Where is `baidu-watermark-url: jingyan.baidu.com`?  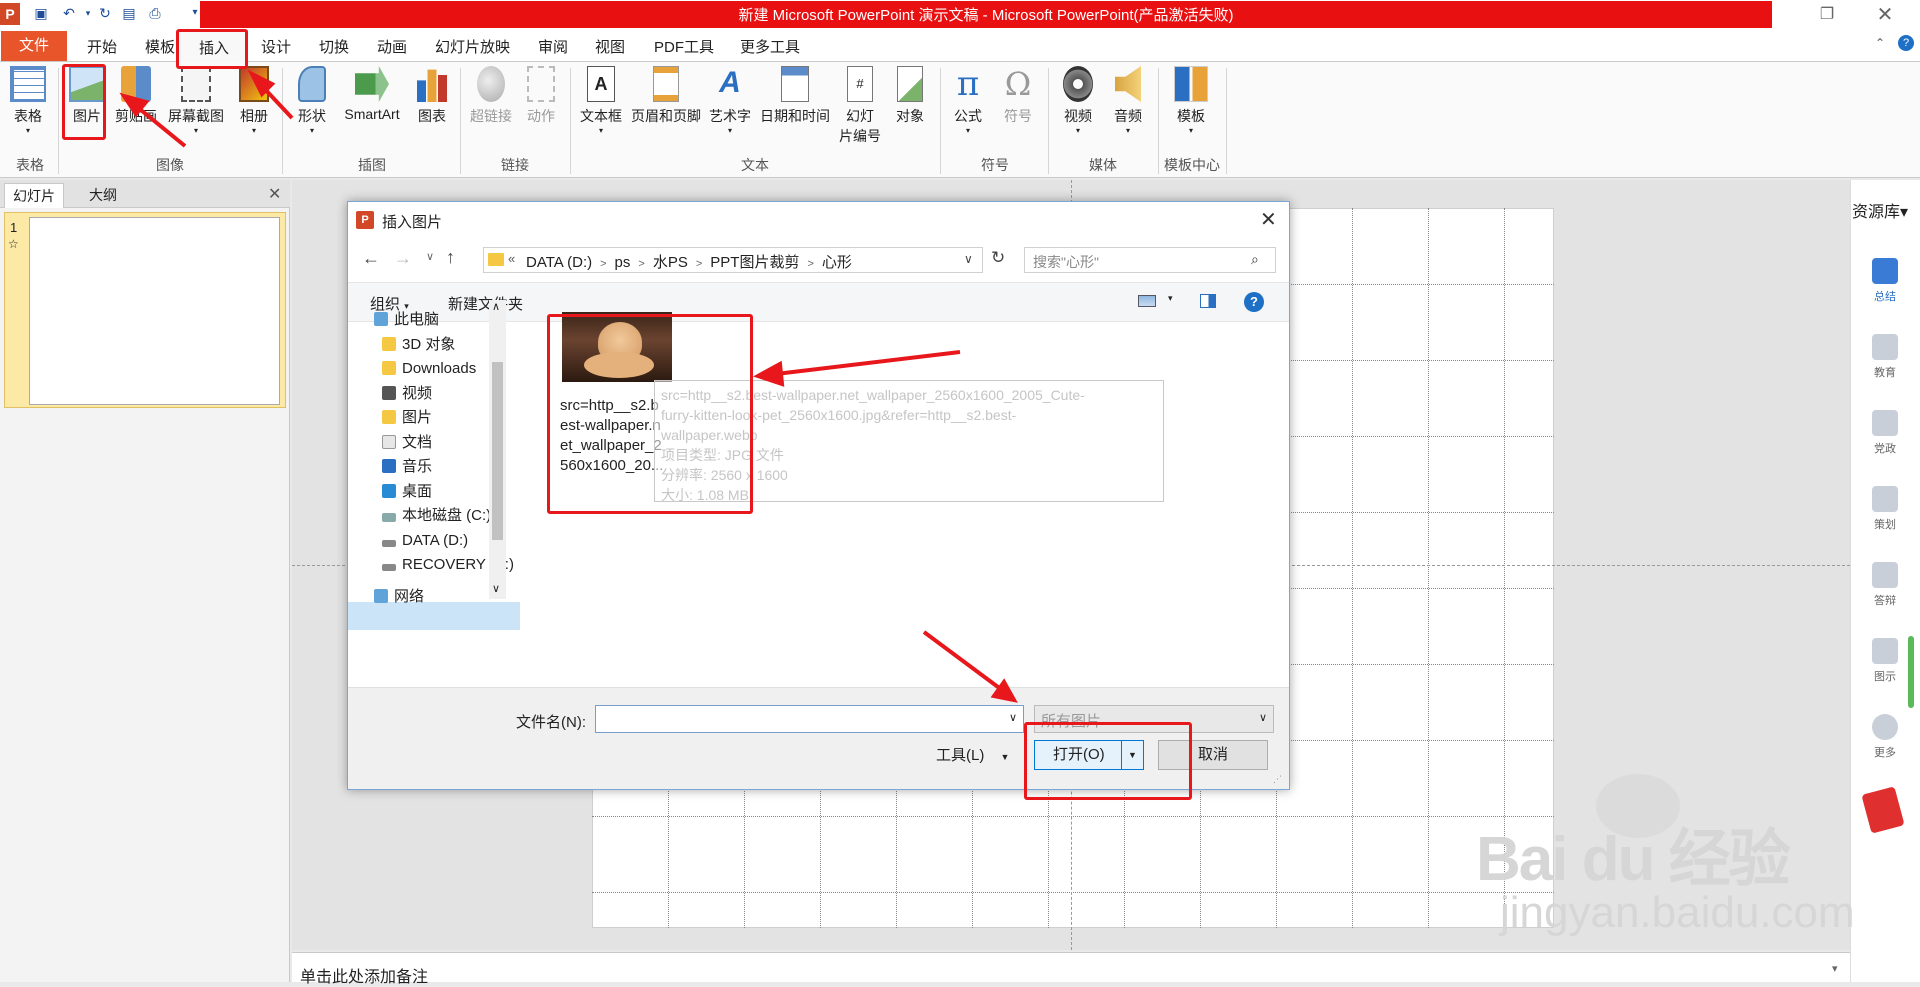 baidu-watermark-url: jingyan.baidu.com is located at coordinates (1677, 912).